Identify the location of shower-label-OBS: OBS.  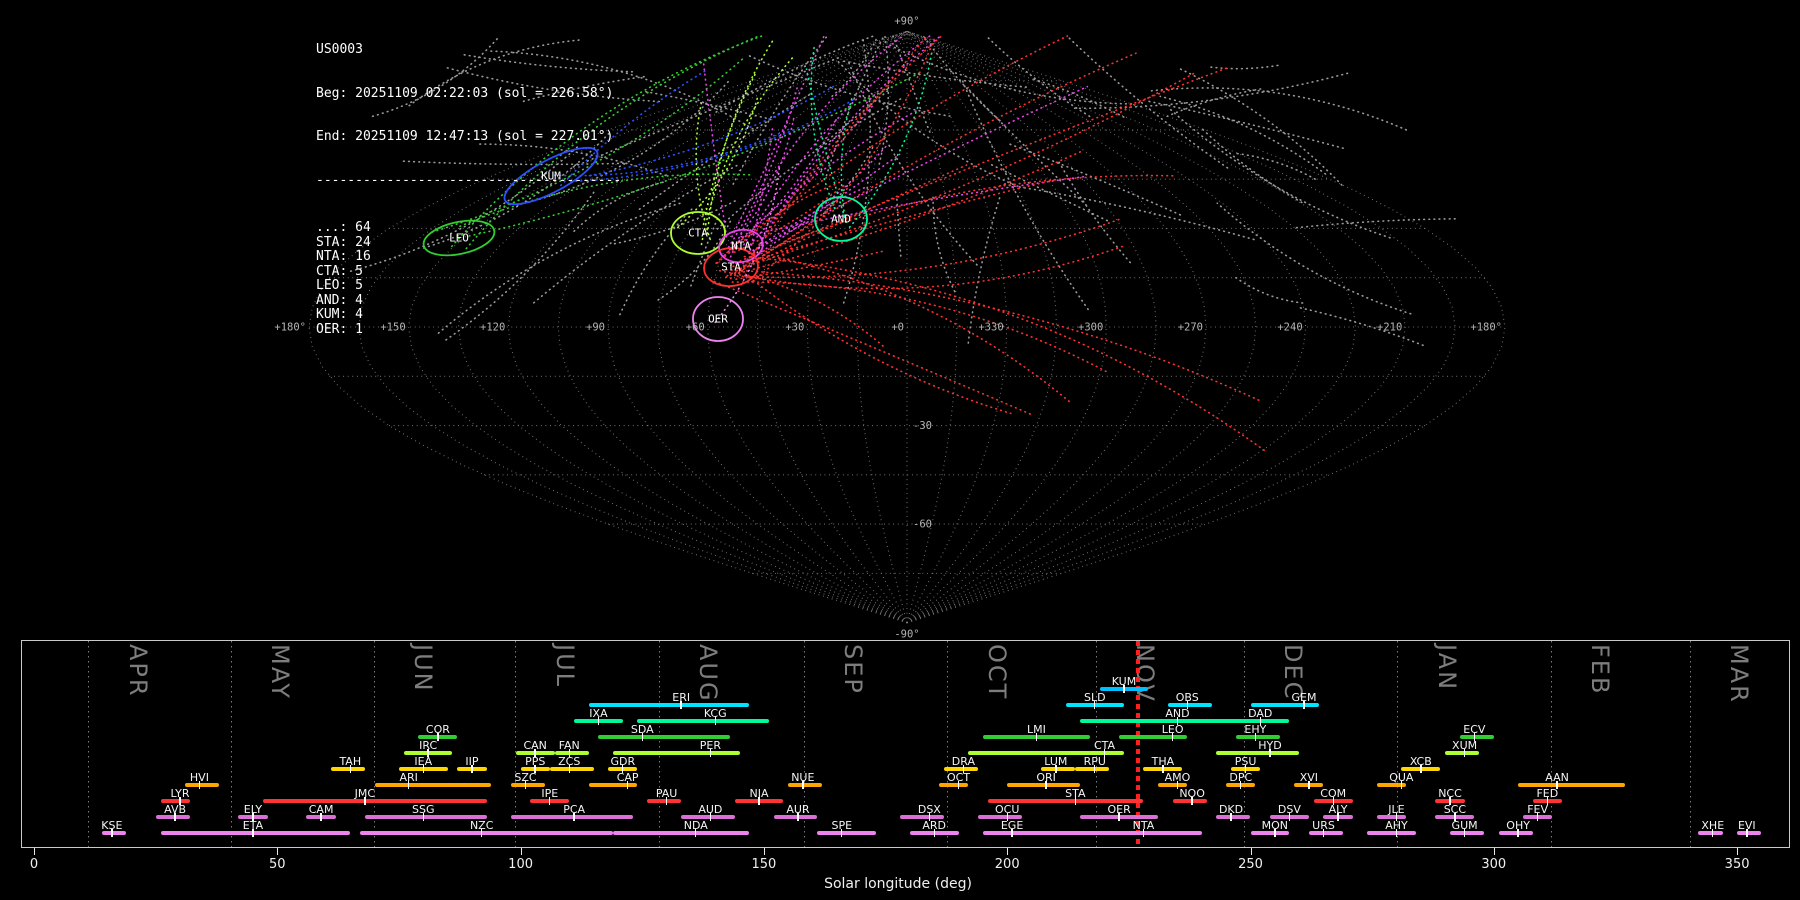
(1187, 697).